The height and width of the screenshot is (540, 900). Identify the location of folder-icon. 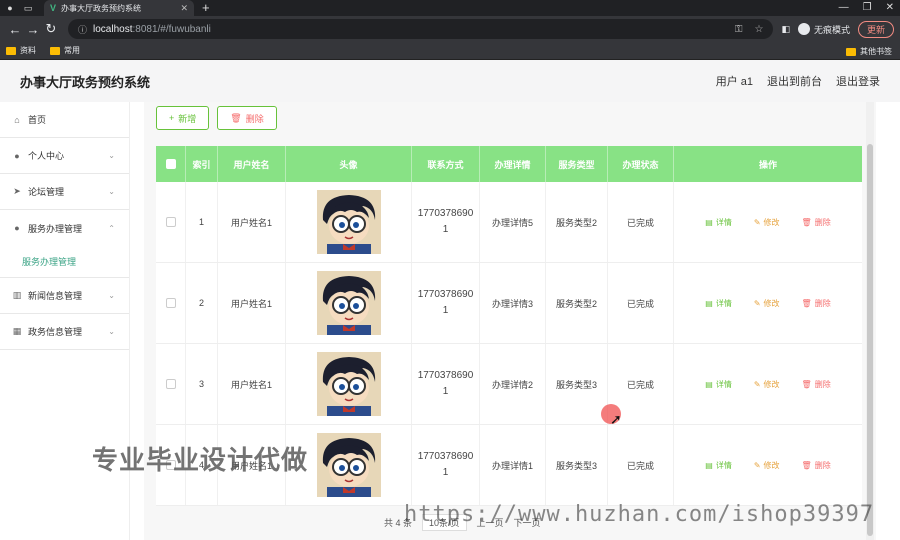
(55, 50).